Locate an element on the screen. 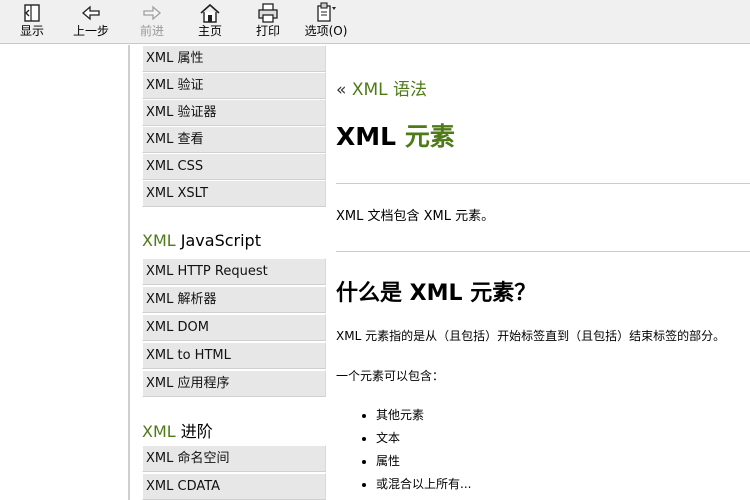 Image resolution: width=750 pixels, height=500 pixels. sidebar-heading-javascript: XML JavaScript is located at coordinates (201, 240).